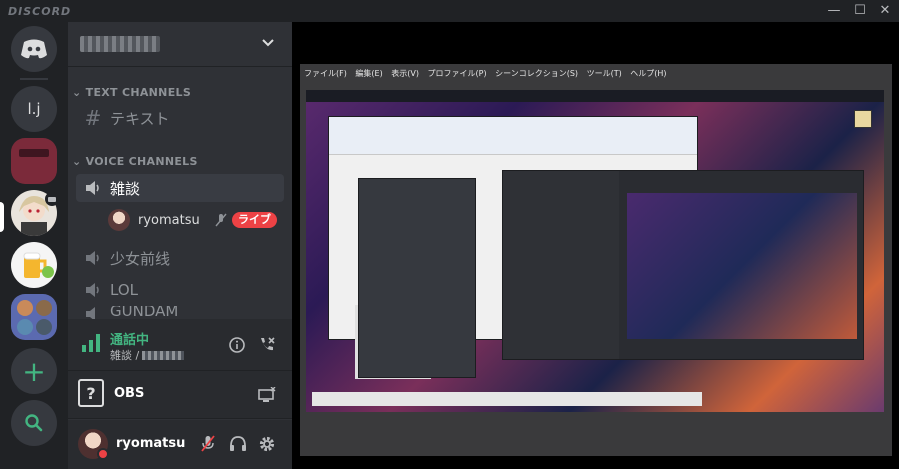  Describe the element at coordinates (457, 73) in the screenshot. I see `menu-item: プロファイル(P)` at that location.